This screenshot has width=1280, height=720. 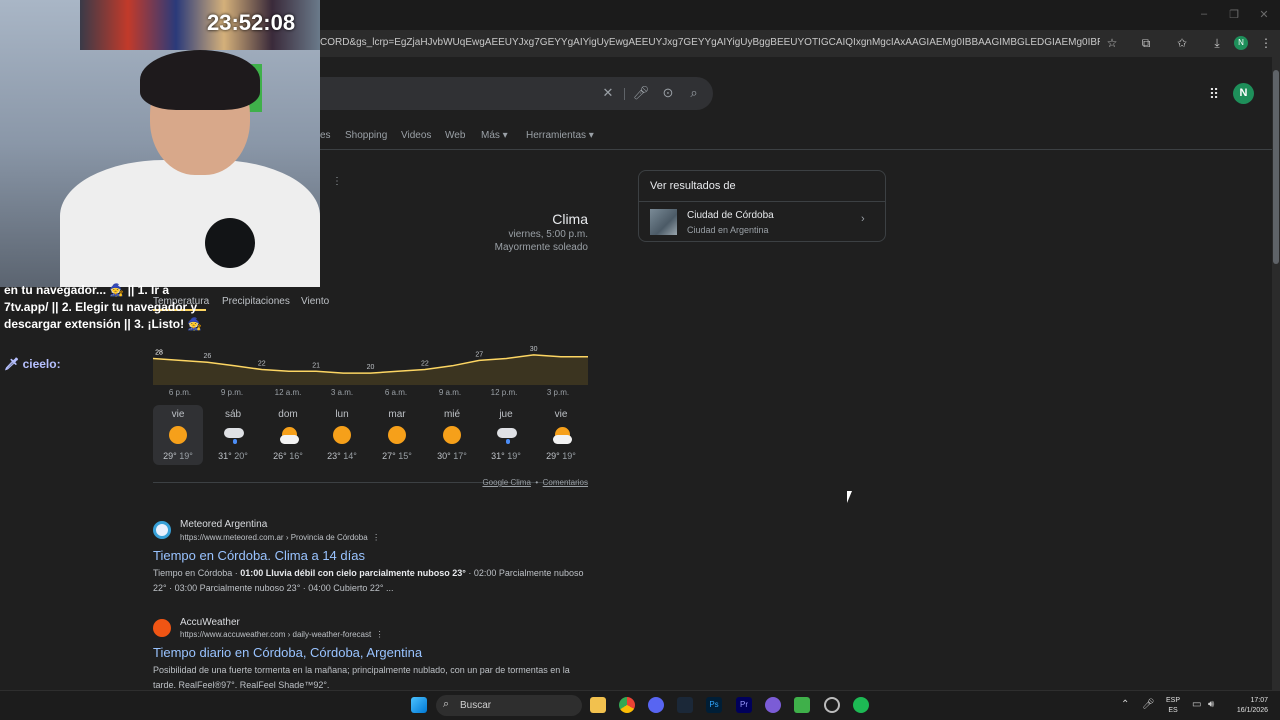 What do you see at coordinates (516, 93) in the screenshot?
I see `search-input` at bounding box center [516, 93].